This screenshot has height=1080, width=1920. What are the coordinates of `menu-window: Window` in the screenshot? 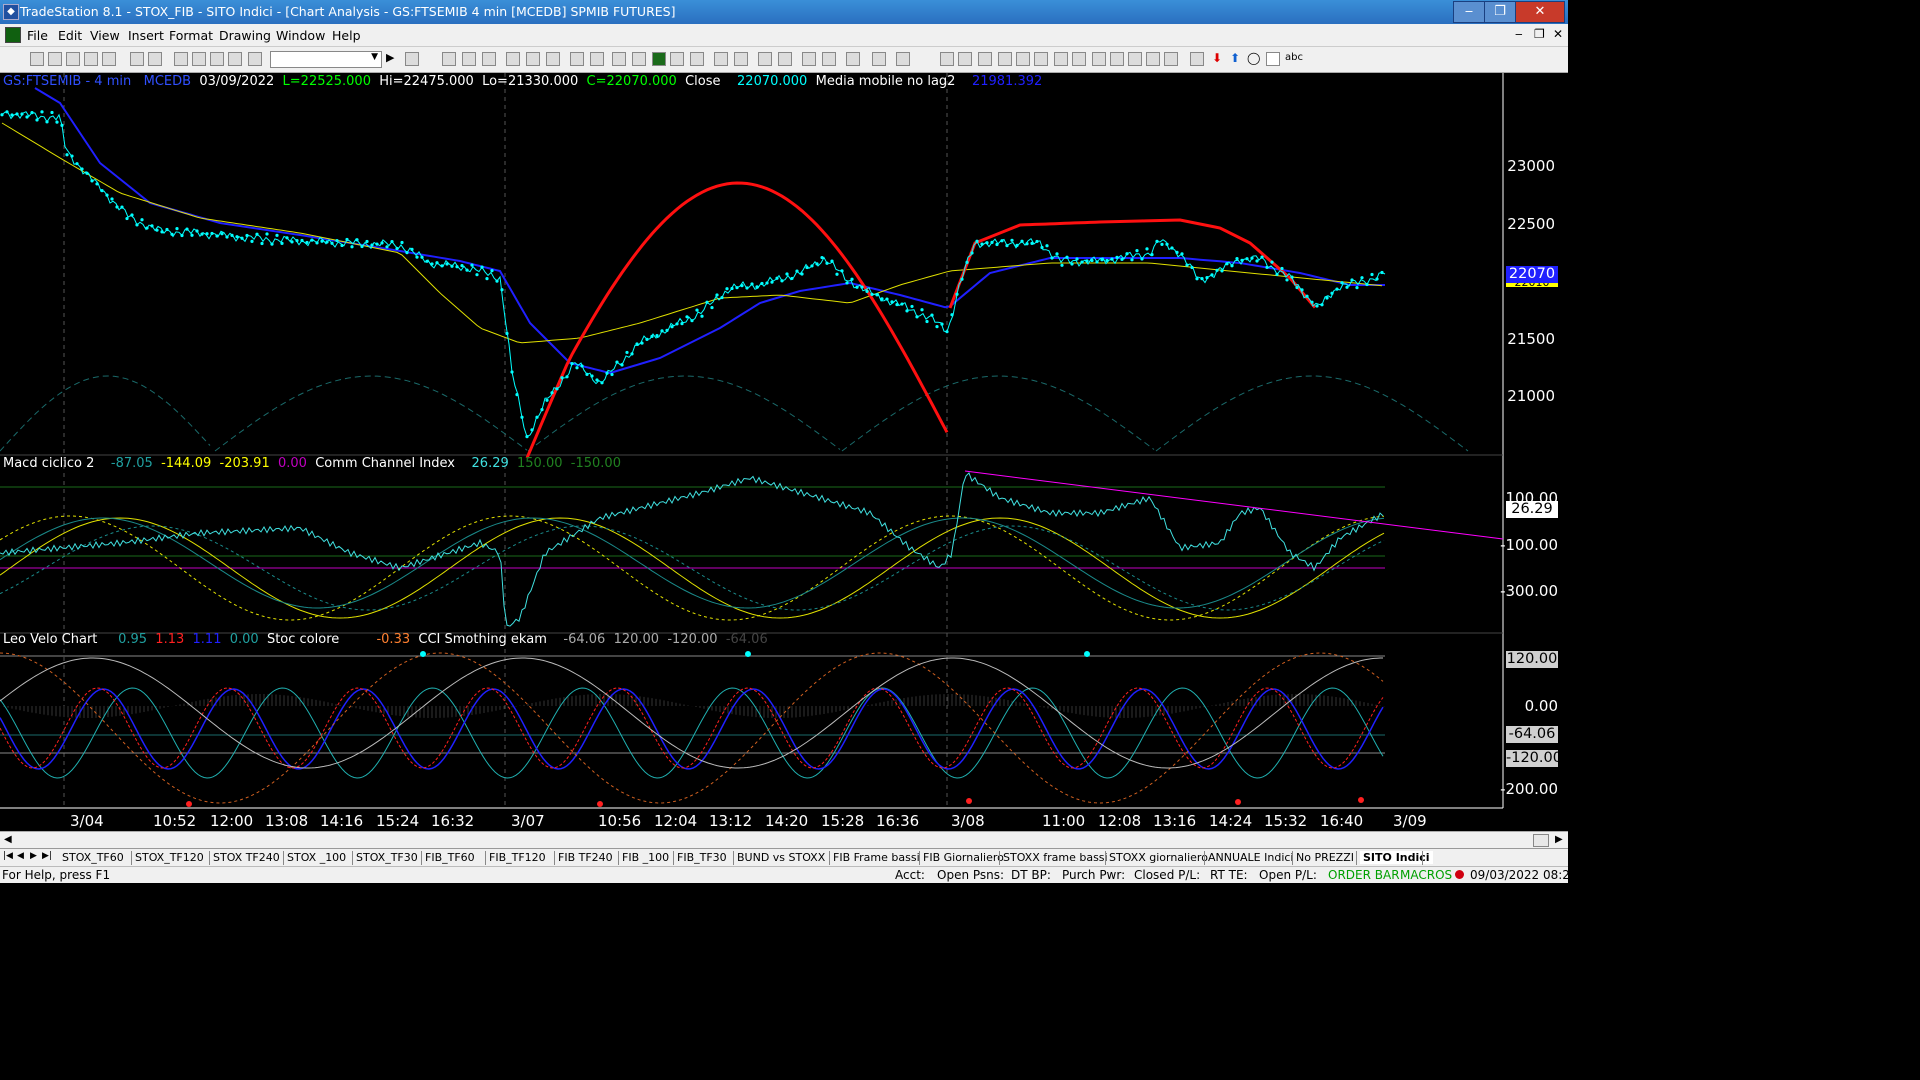 It's located at (300, 35).